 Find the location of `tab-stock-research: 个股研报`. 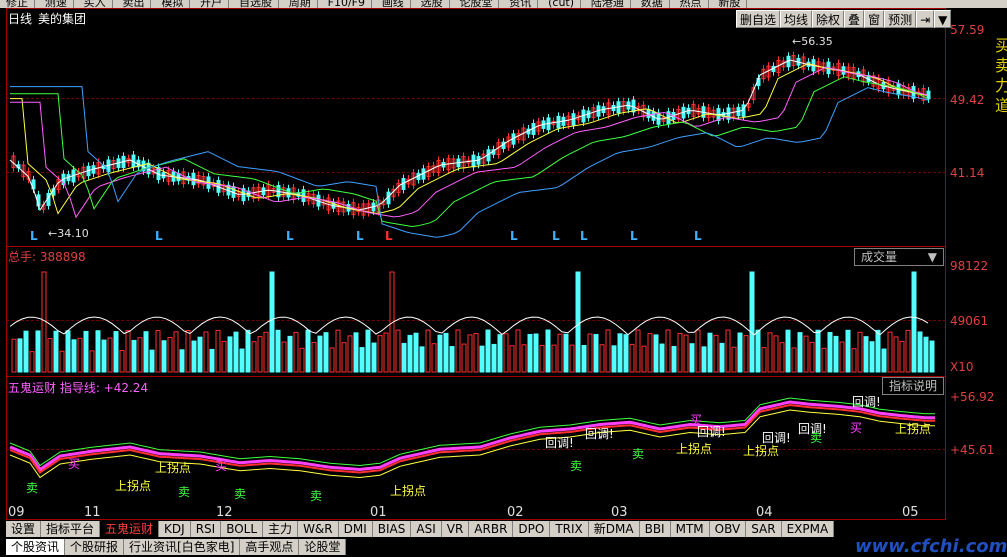

tab-stock-research: 个股研报 is located at coordinates (95, 547).